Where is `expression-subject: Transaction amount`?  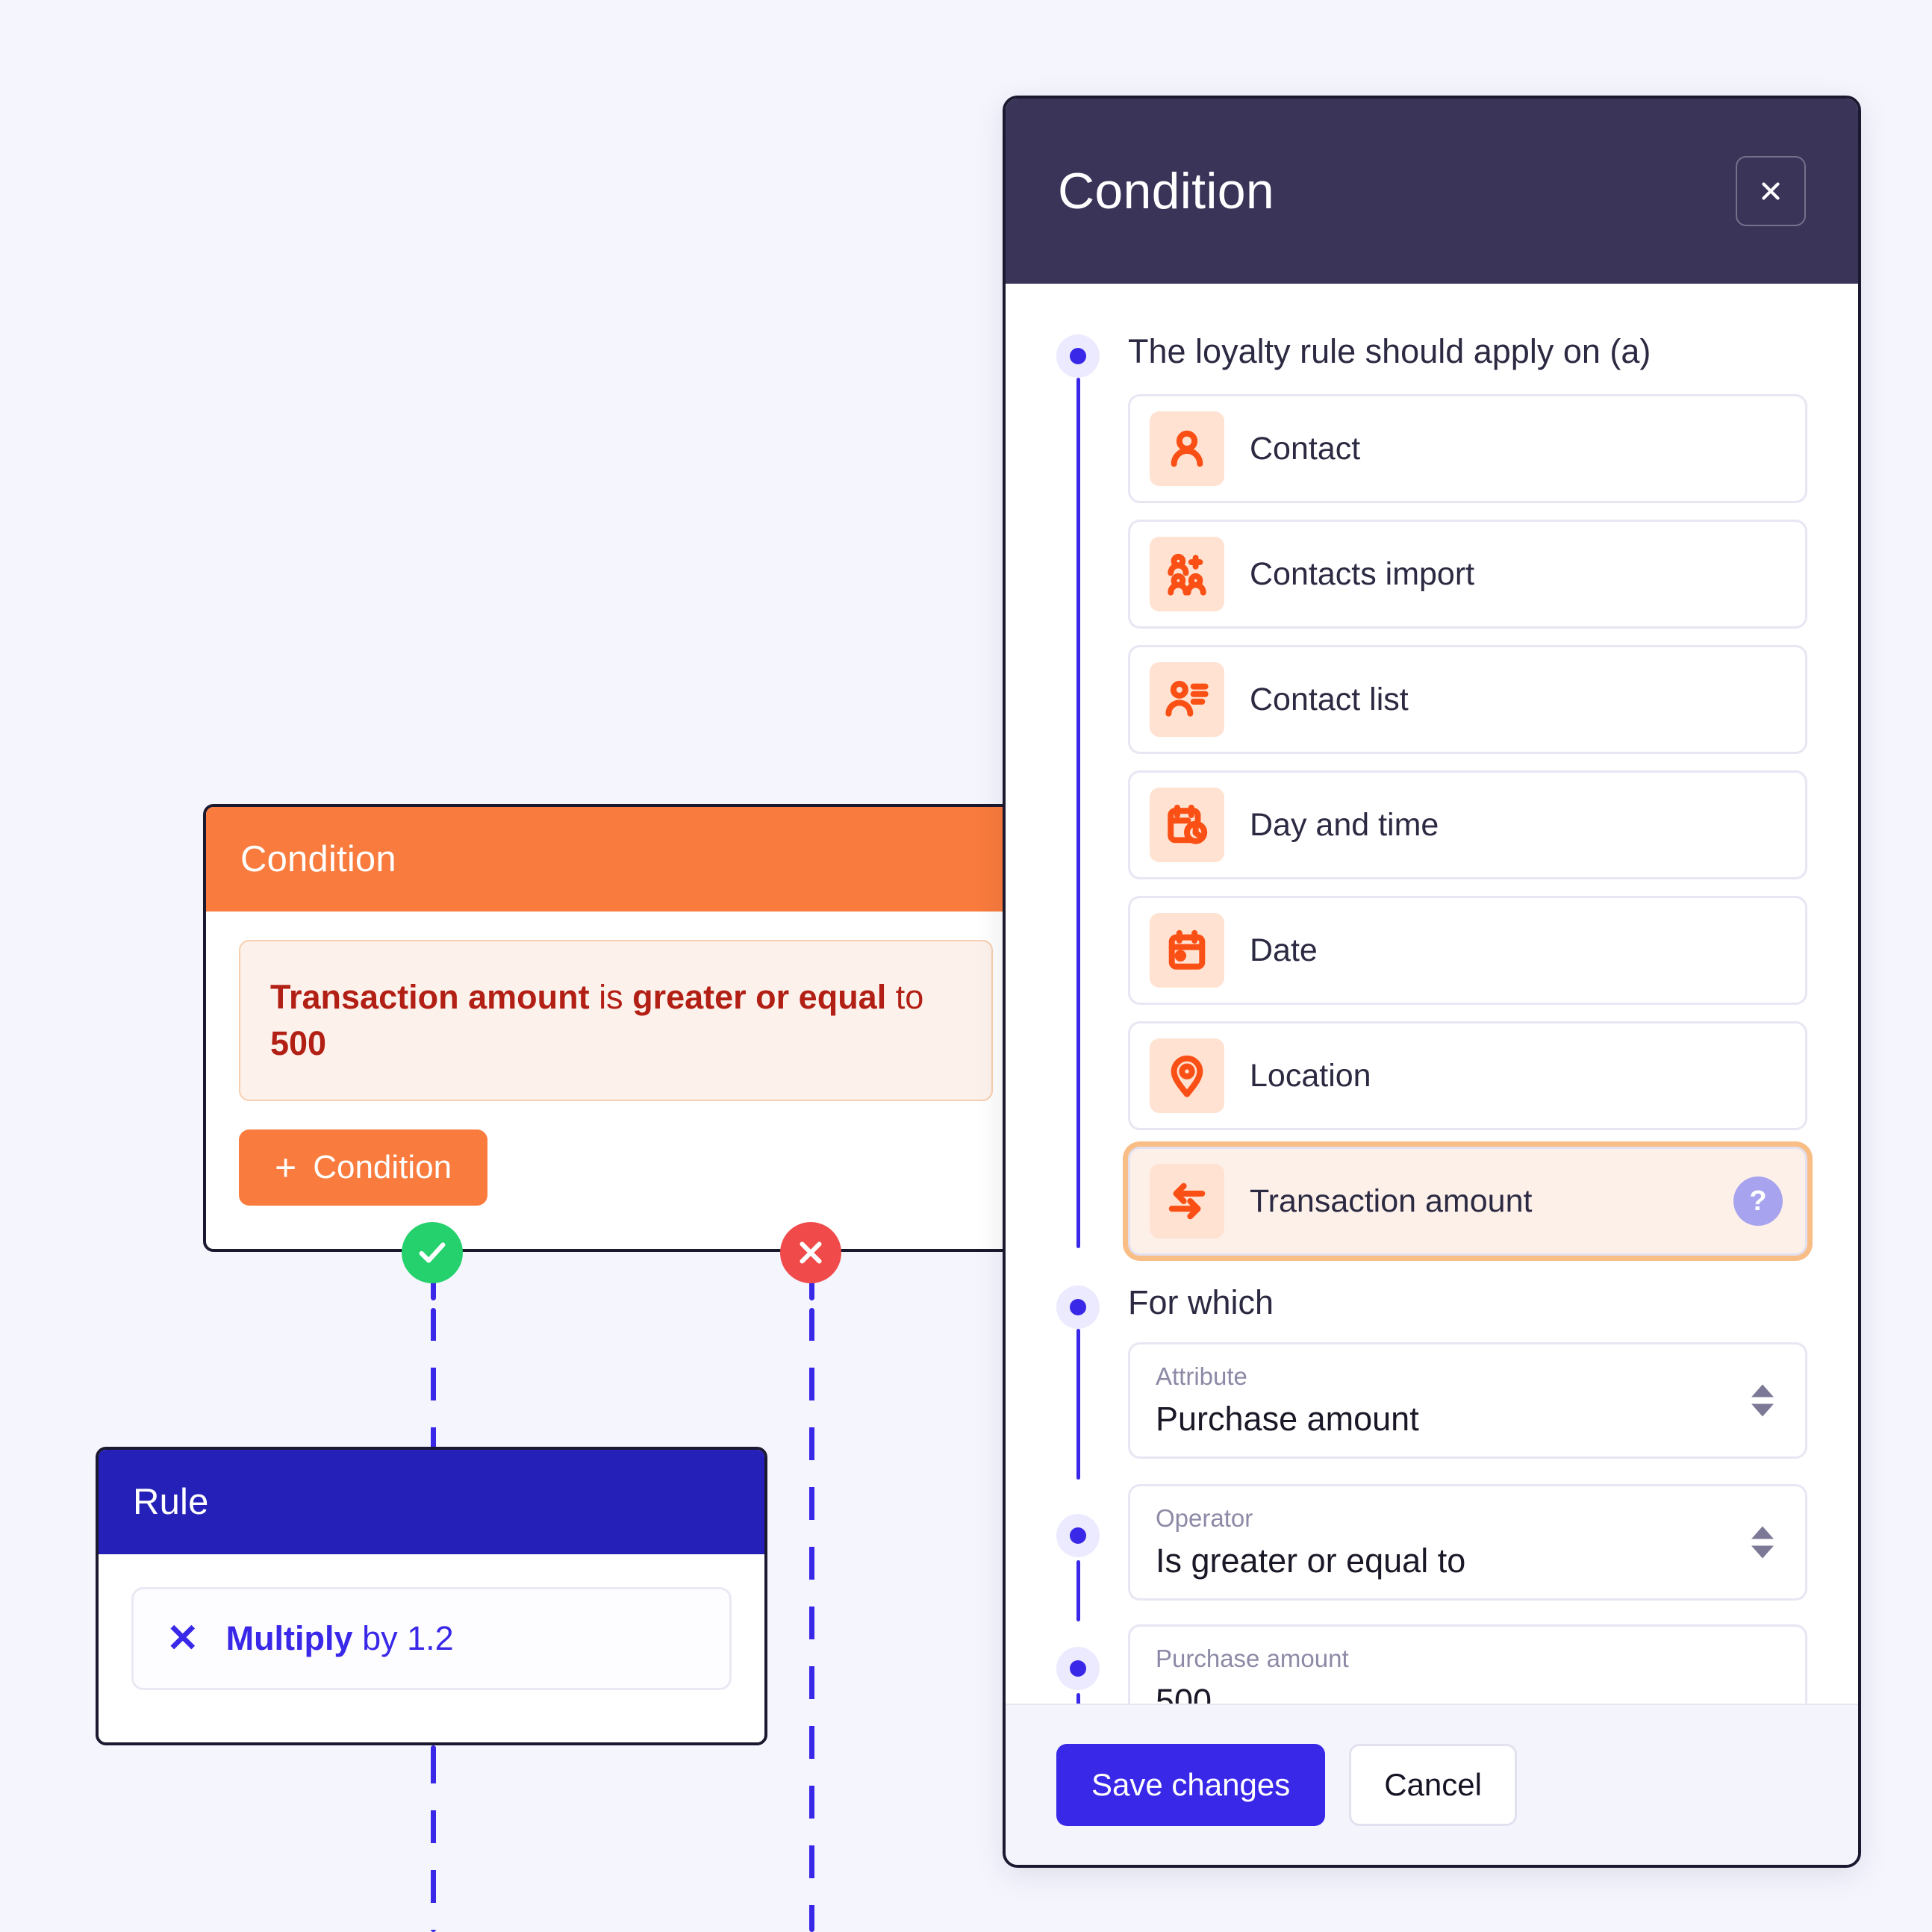 expression-subject: Transaction amount is located at coordinates (430, 997).